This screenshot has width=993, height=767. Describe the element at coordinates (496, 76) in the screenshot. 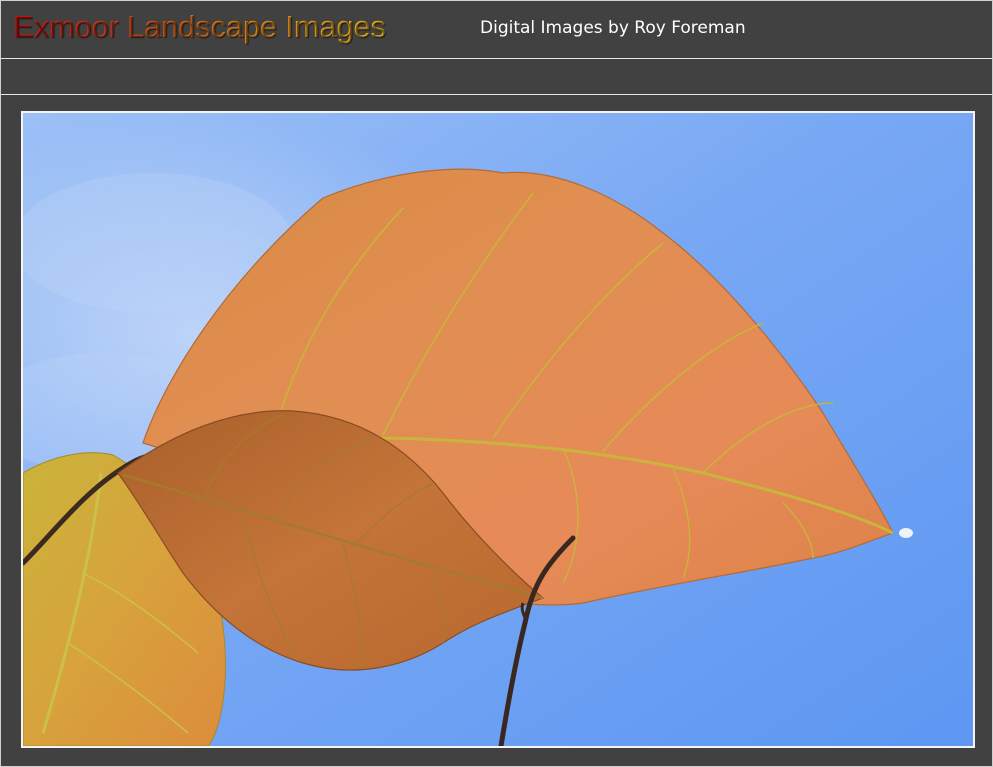

I see `navigation-bar` at that location.